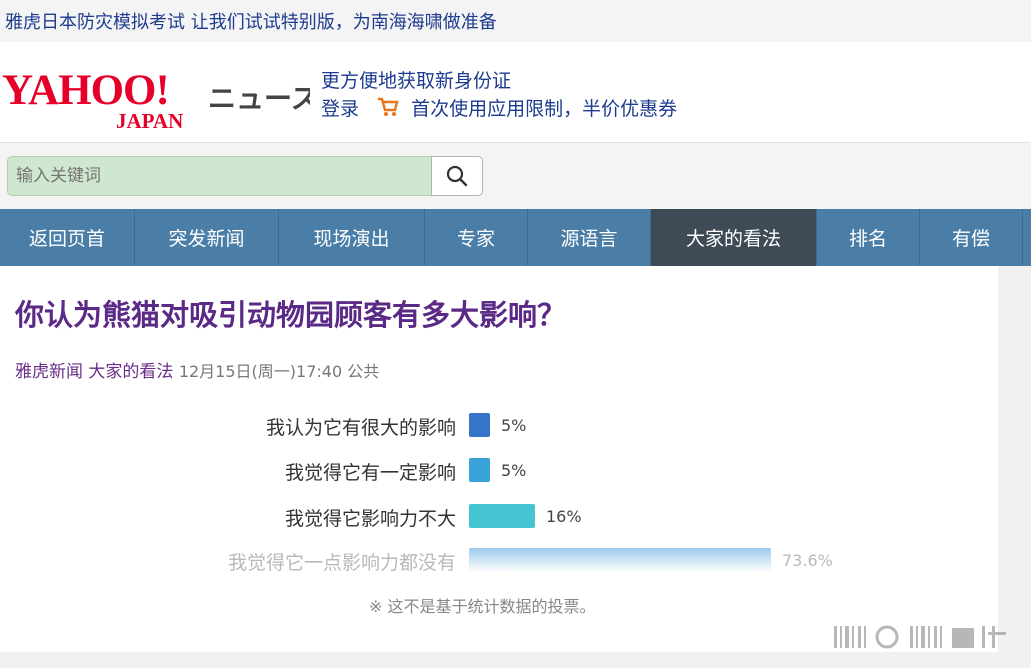 The width and height of the screenshot is (1031, 668). Describe the element at coordinates (370, 473) in the screenshot. I see `poll-option-label: 我觉得它有一定影响` at that location.